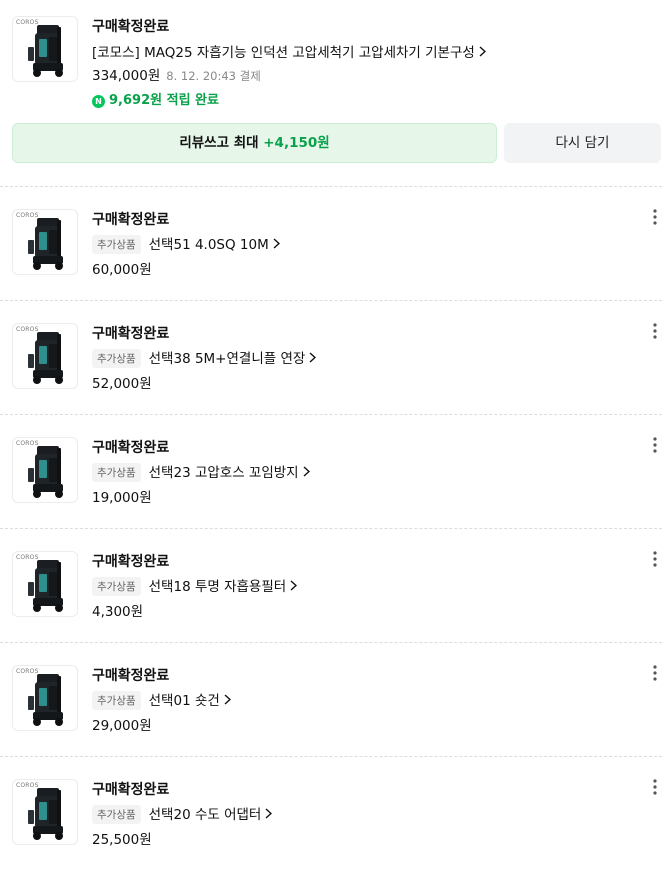 The width and height of the screenshot is (662, 884). What do you see at coordinates (98, 101) in the screenshot?
I see `npay-point-icon: N` at bounding box center [98, 101].